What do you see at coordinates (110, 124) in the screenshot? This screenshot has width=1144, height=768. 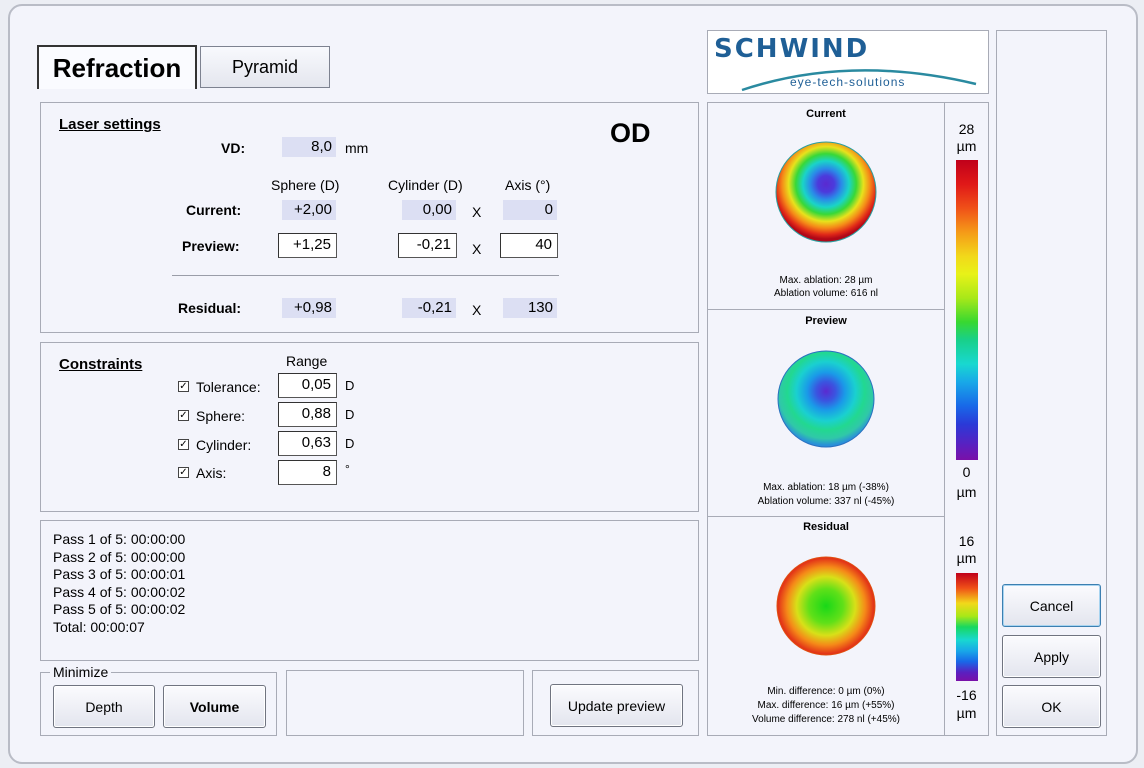 I see `laser-settings-heading: Laser settings` at bounding box center [110, 124].